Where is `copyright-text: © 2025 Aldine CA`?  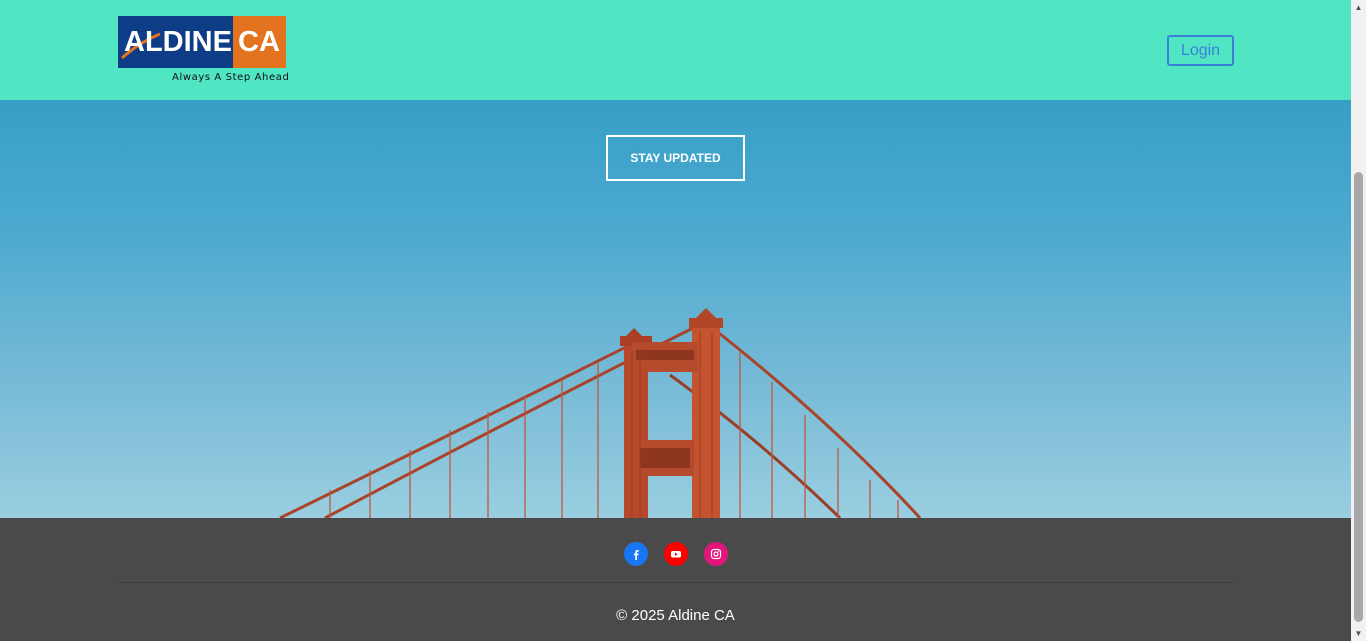 copyright-text: © 2025 Aldine CA is located at coordinates (675, 615).